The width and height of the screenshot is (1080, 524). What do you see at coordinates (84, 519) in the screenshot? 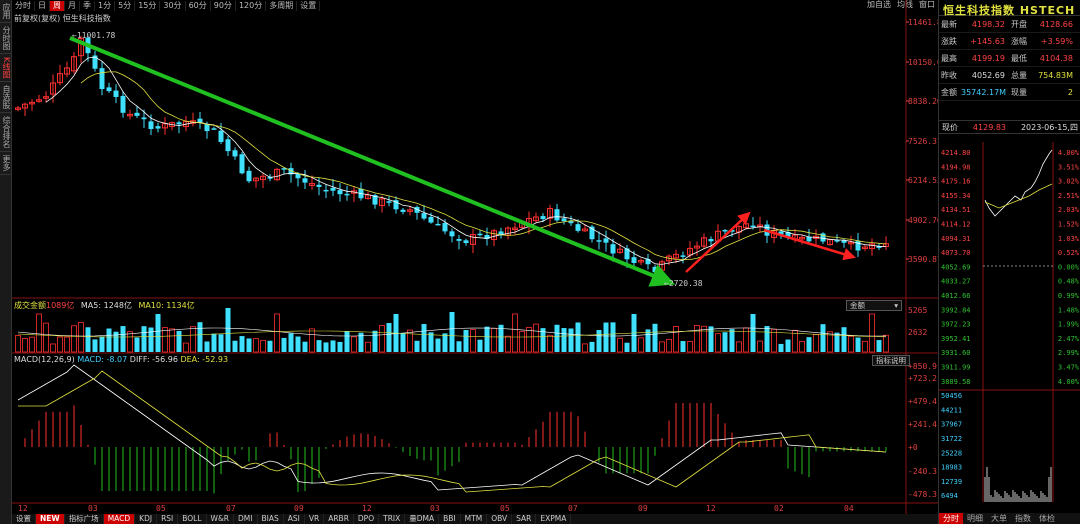
I see `indicator-tab-2: 指标广场` at bounding box center [84, 519].